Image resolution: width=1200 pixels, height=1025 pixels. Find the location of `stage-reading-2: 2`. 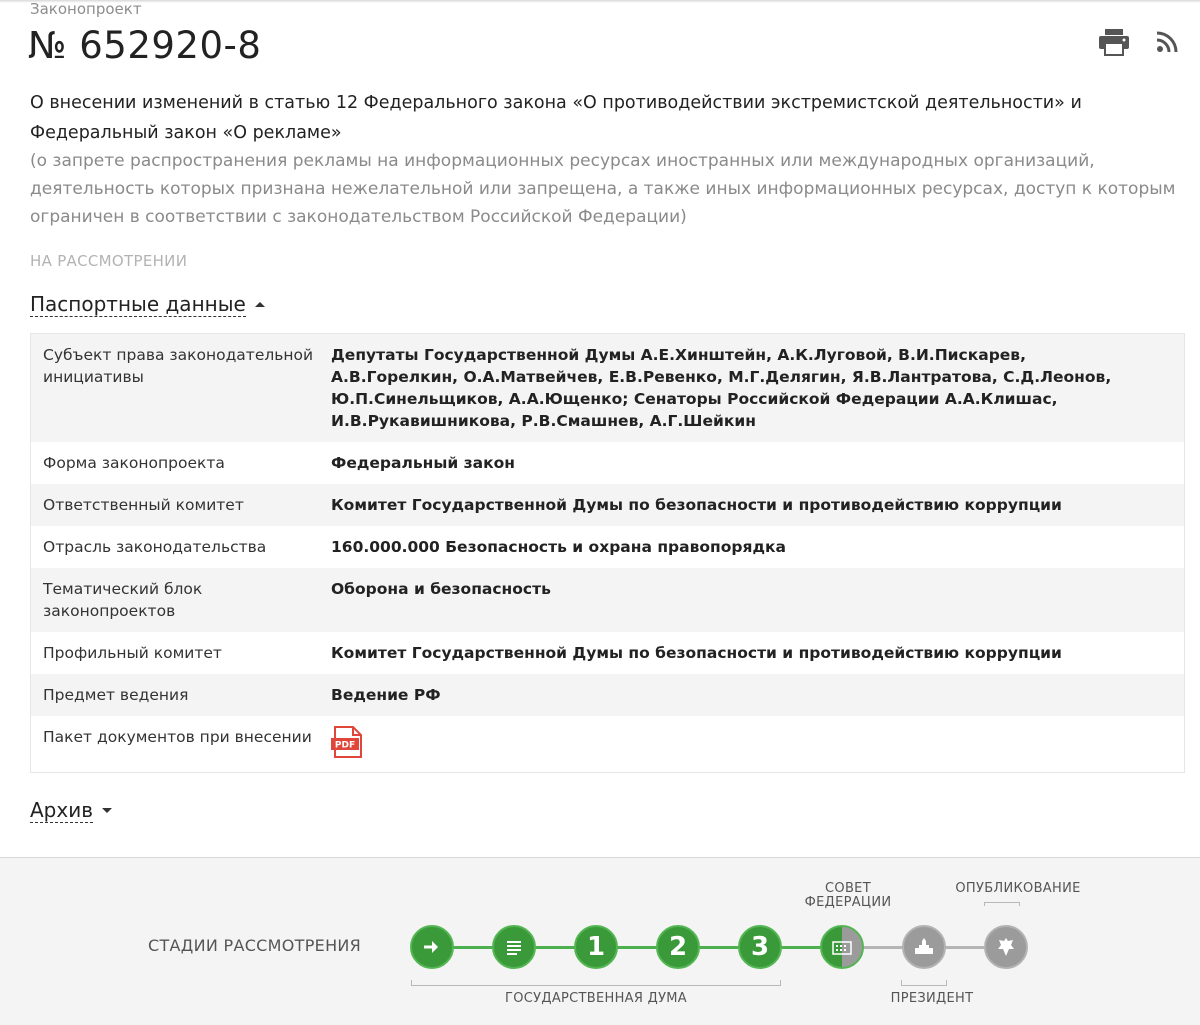

stage-reading-2: 2 is located at coordinates (678, 947).